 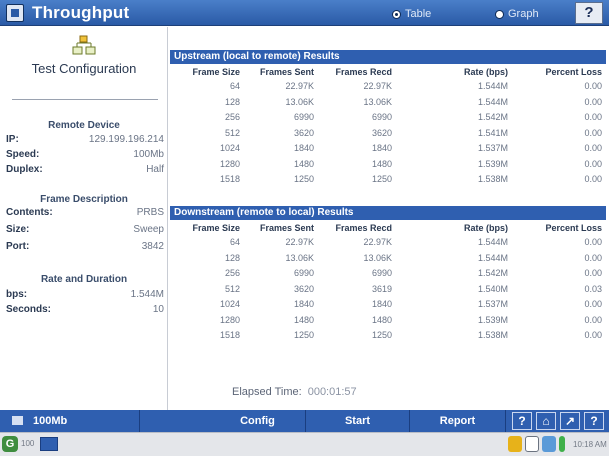 What do you see at coordinates (411, 14) in the screenshot?
I see `view-table-radio: Table` at bounding box center [411, 14].